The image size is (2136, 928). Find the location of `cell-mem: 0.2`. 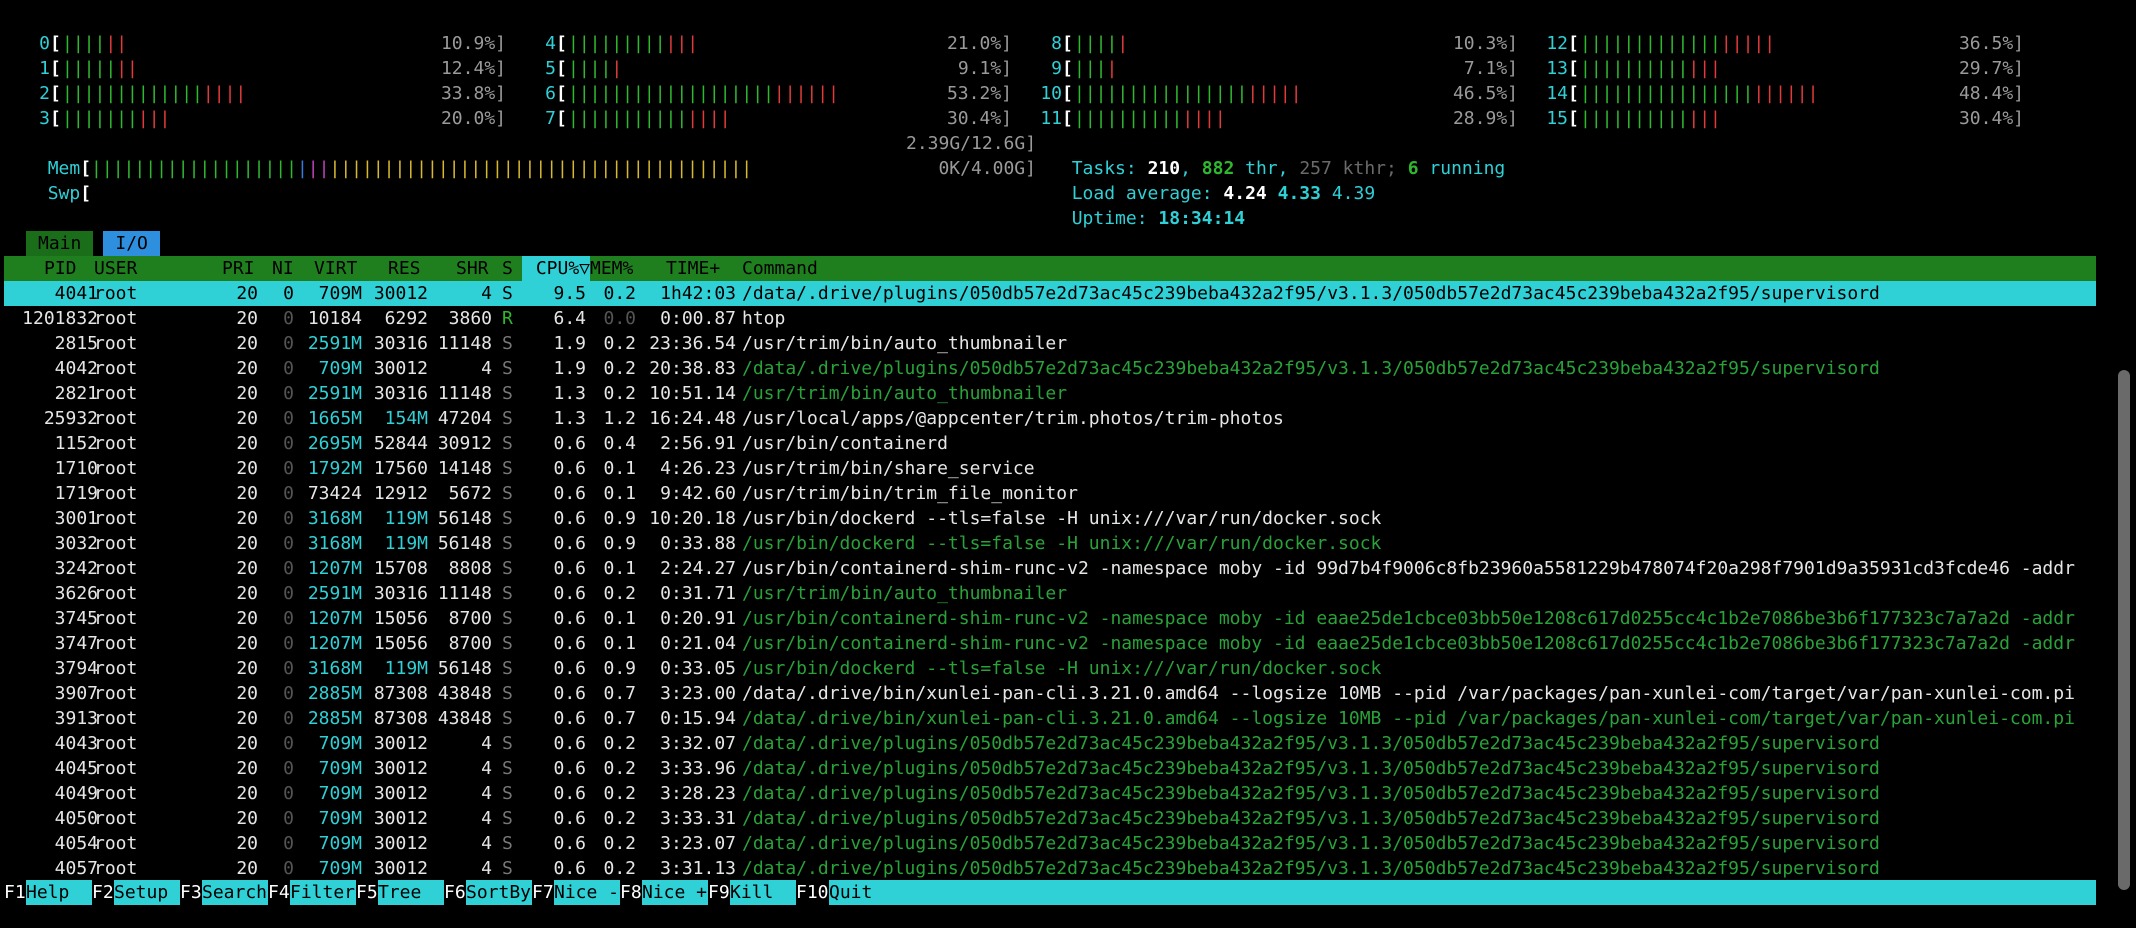

cell-mem: 0.2 is located at coordinates (619, 843).